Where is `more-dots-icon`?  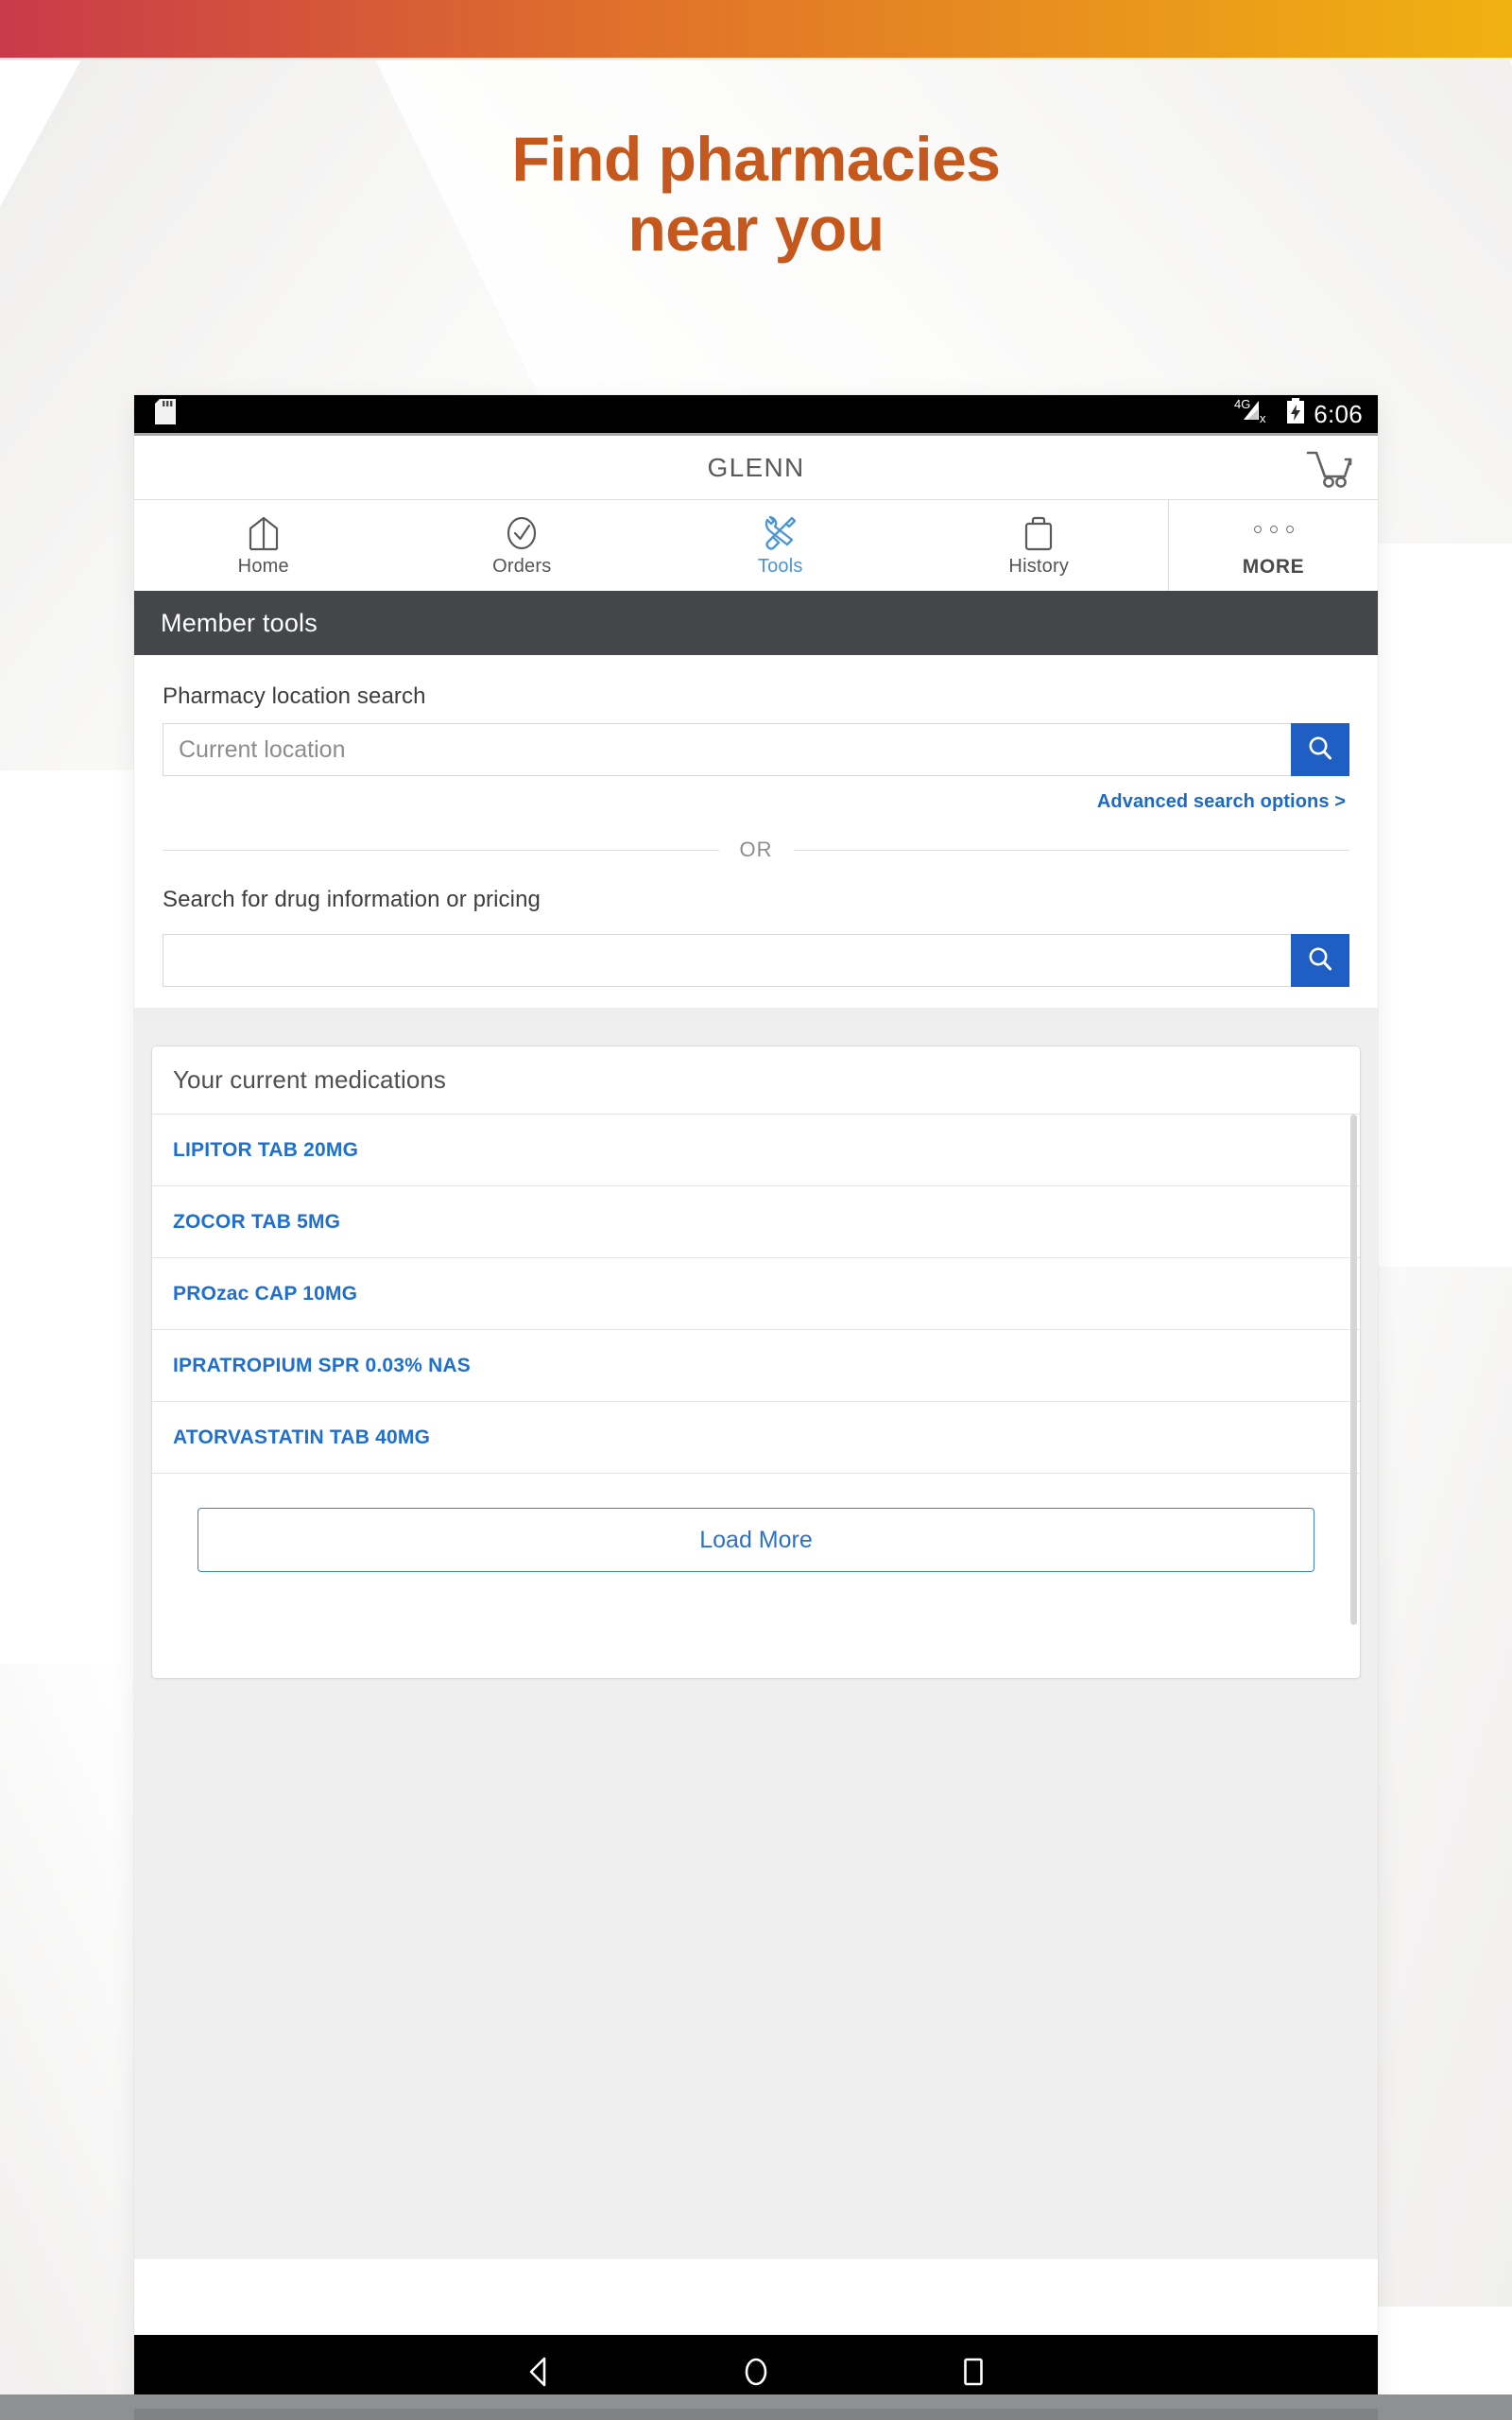
more-dots-icon is located at coordinates (1273, 532).